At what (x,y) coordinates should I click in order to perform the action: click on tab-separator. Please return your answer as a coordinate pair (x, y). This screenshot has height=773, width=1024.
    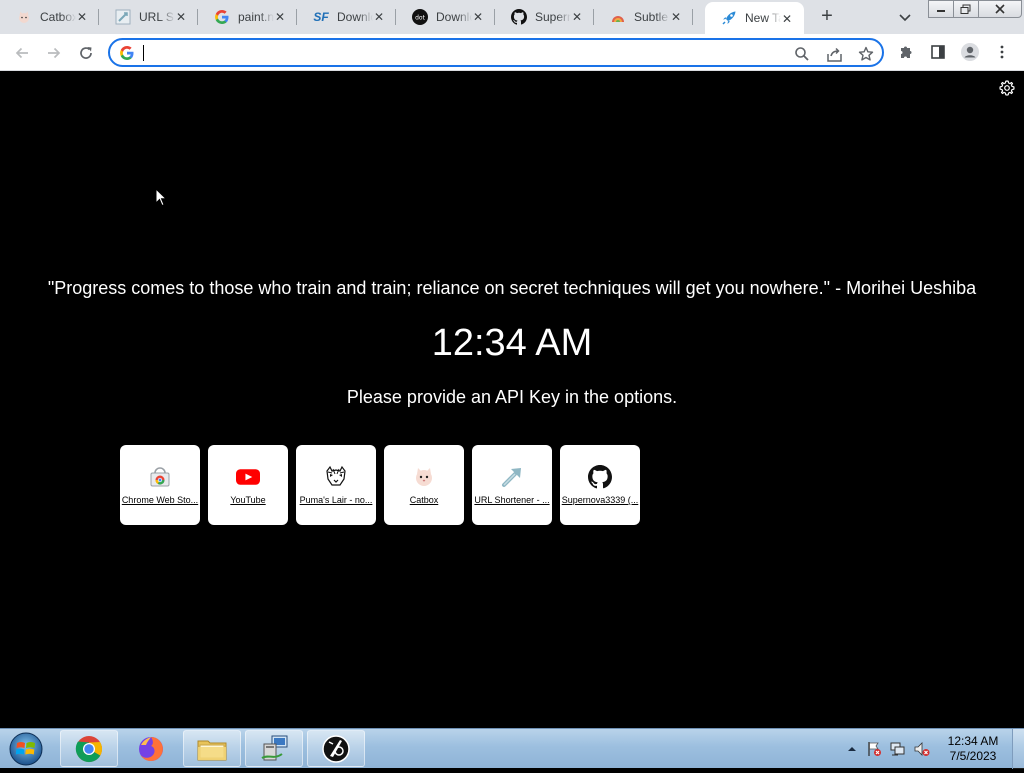
    Looking at the image, I should click on (692, 17).